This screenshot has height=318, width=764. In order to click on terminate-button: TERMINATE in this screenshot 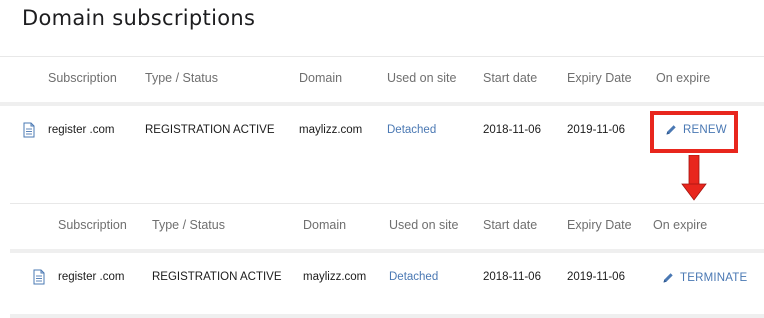, I will do `click(704, 278)`.